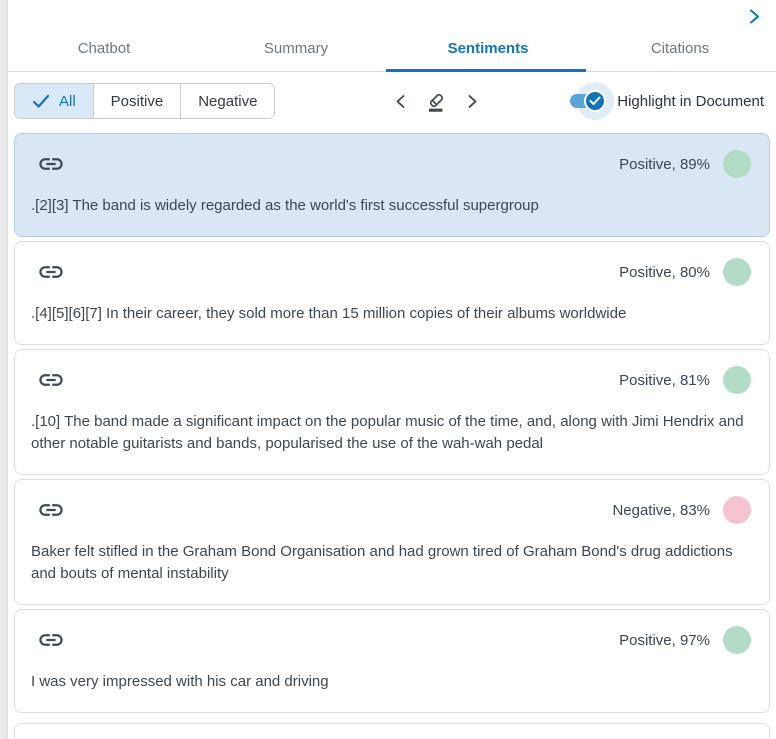  Describe the element at coordinates (664, 272) in the screenshot. I see `sentiment-label: Positive, 80%` at that location.